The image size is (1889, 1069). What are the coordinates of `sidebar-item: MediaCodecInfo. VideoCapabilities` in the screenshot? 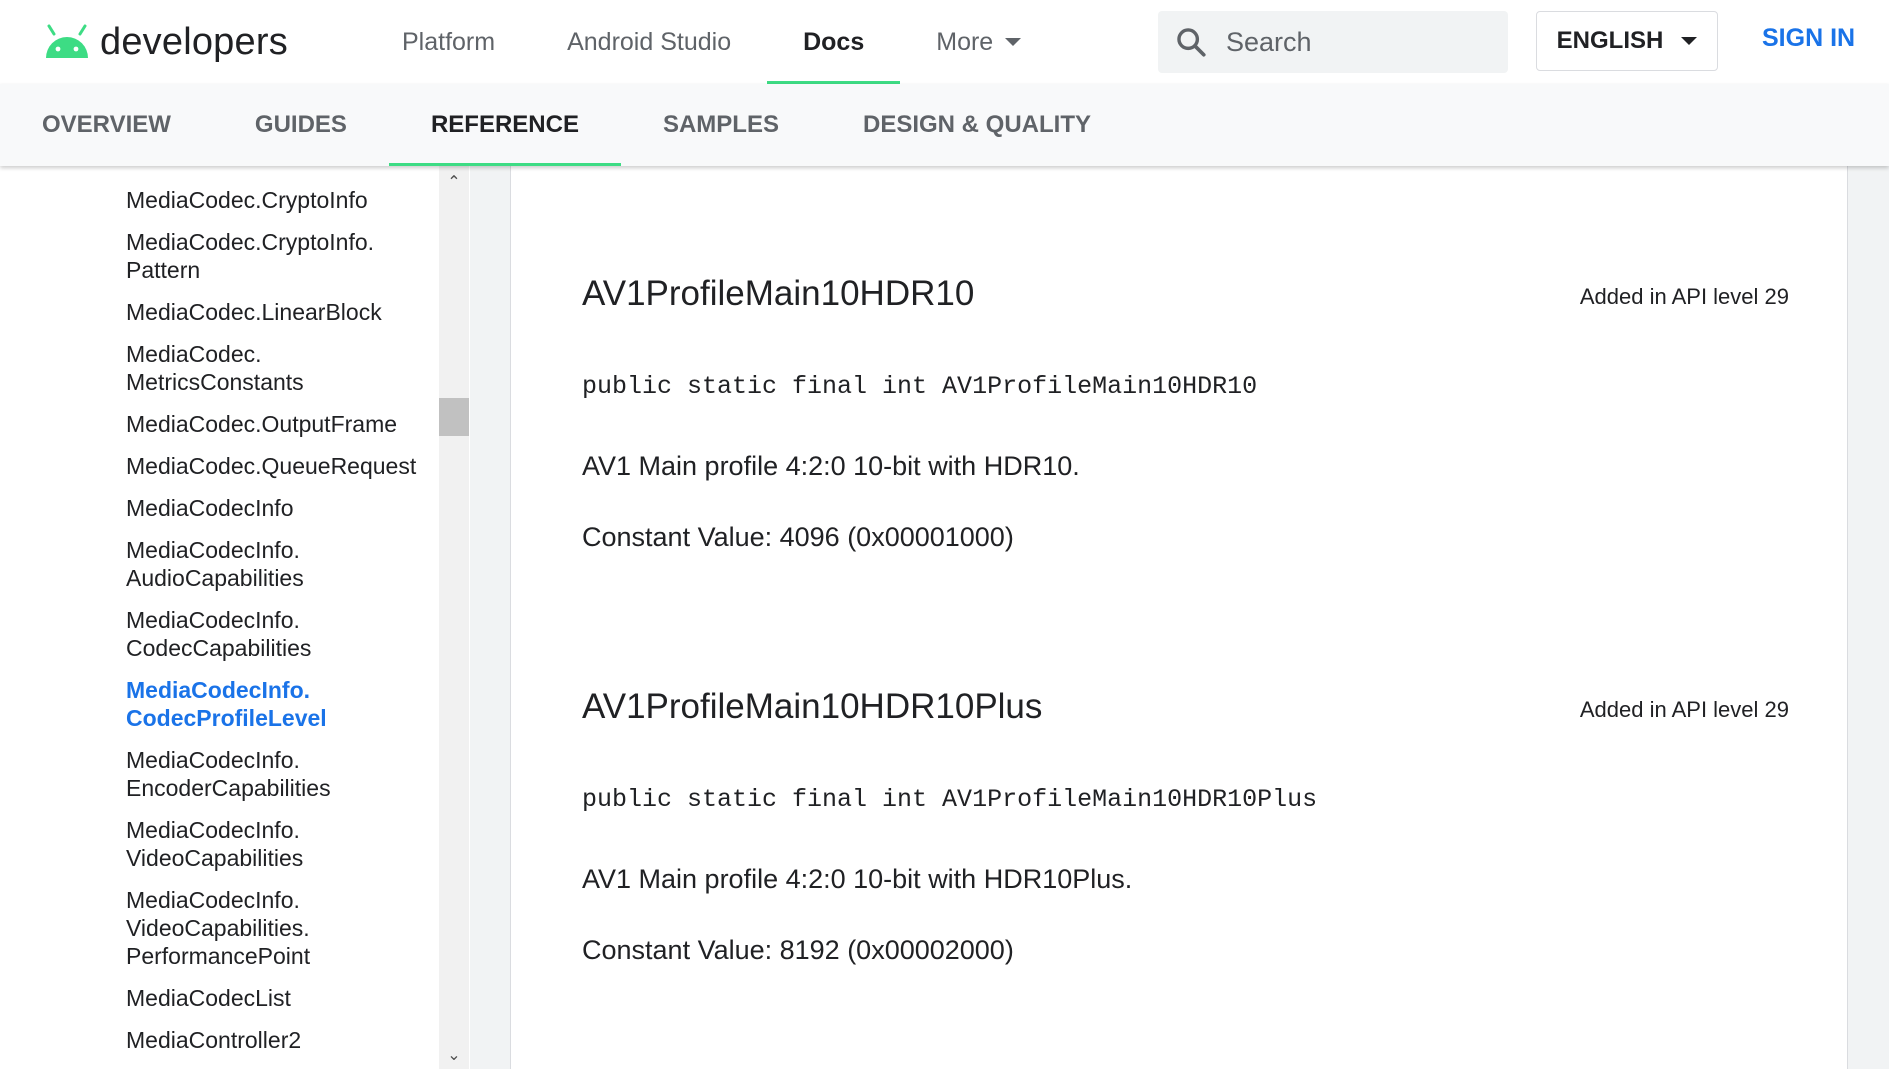 It's located at (276, 844).